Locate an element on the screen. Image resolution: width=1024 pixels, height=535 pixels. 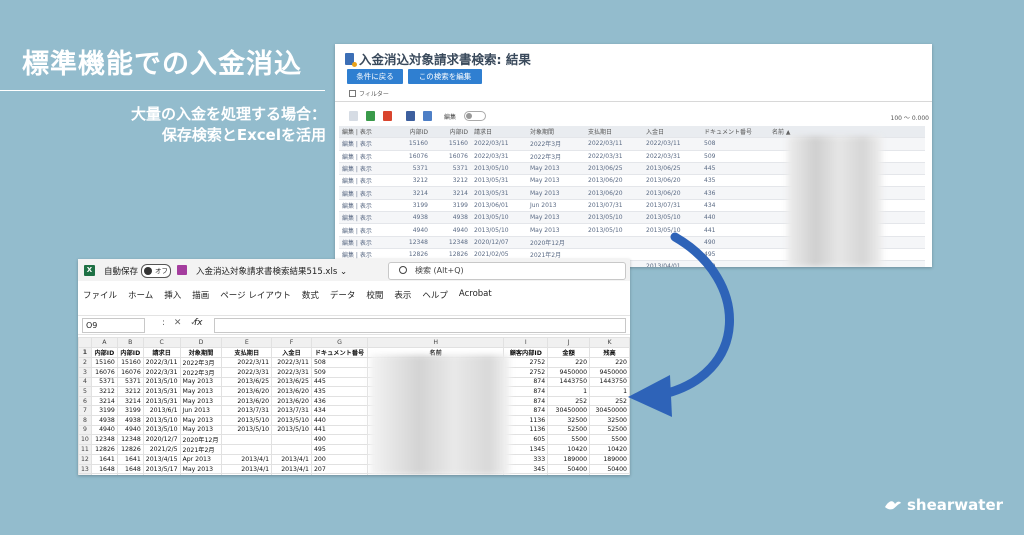
column-header: 支払期日 is located at coordinates (614, 132).